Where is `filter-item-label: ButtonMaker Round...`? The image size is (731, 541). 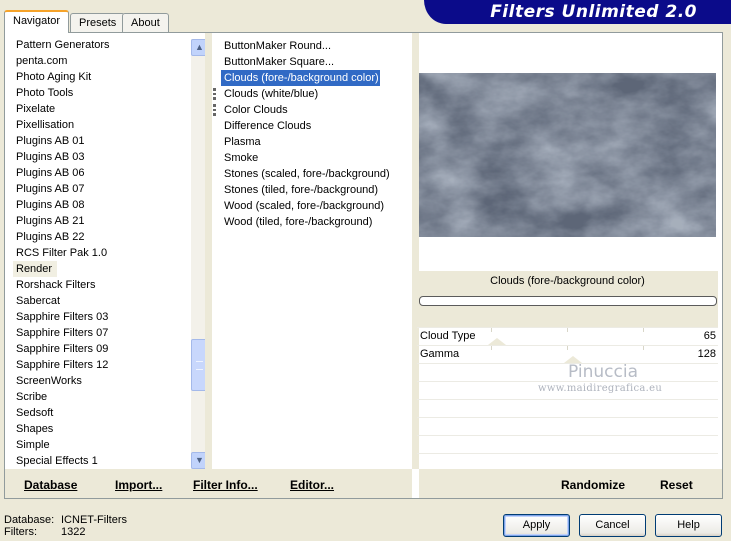
filter-item-label: ButtonMaker Round... is located at coordinates (278, 46).